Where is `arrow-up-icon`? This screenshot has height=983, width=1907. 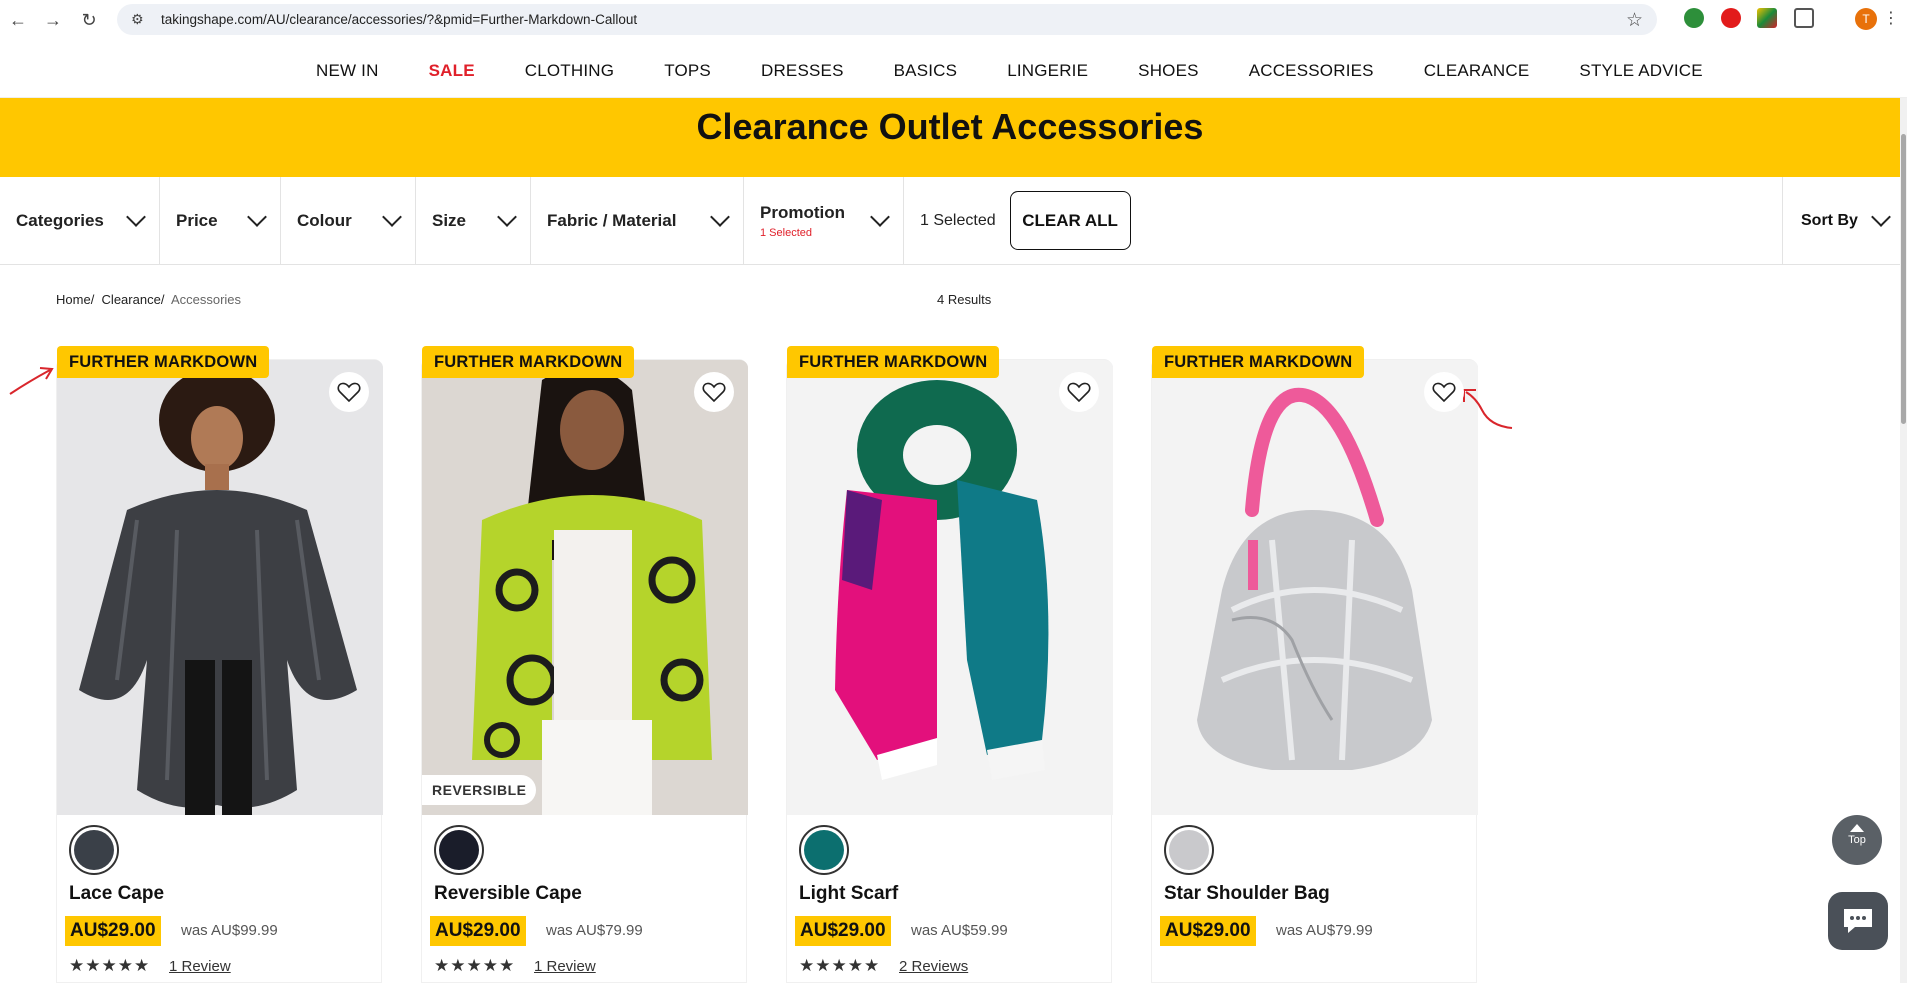
arrow-up-icon is located at coordinates (1857, 828).